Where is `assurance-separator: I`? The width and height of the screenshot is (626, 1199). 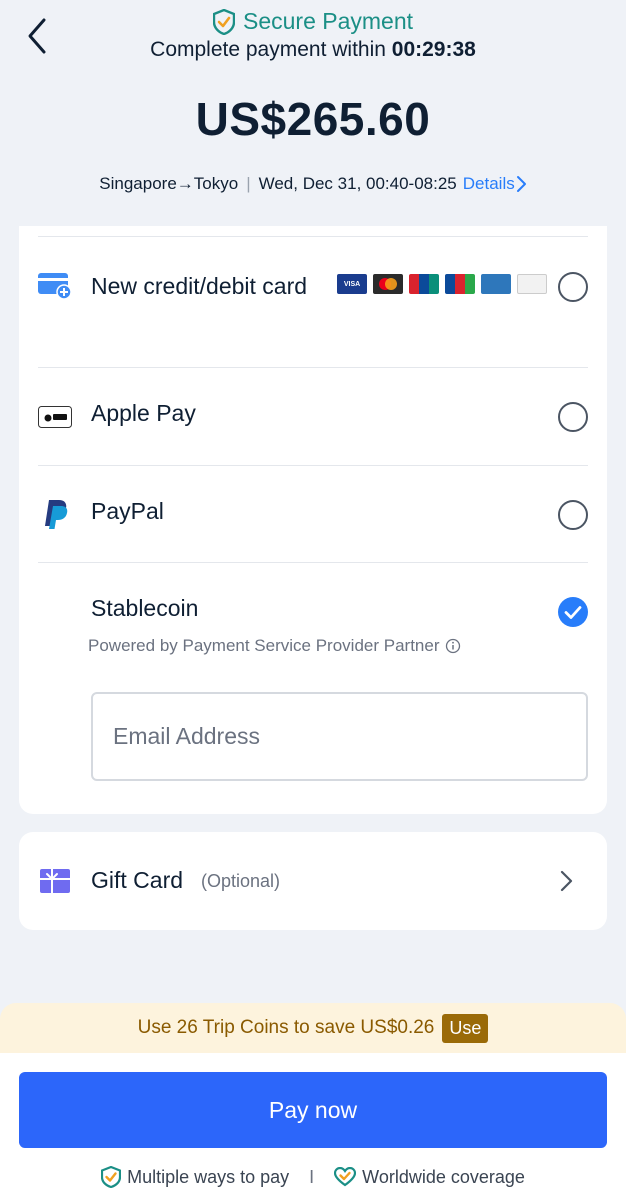
assurance-separator: I is located at coordinates (312, 1176).